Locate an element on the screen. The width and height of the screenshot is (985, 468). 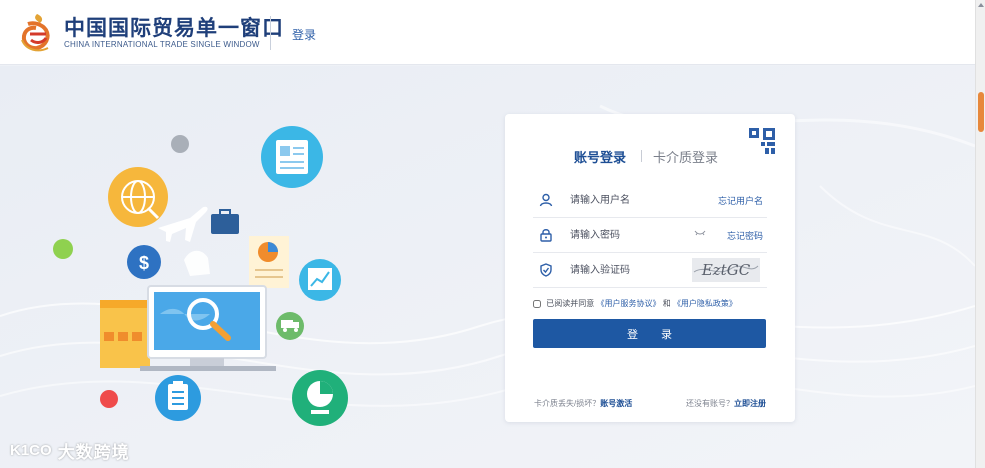
tab-separator is located at coordinates (641, 156).